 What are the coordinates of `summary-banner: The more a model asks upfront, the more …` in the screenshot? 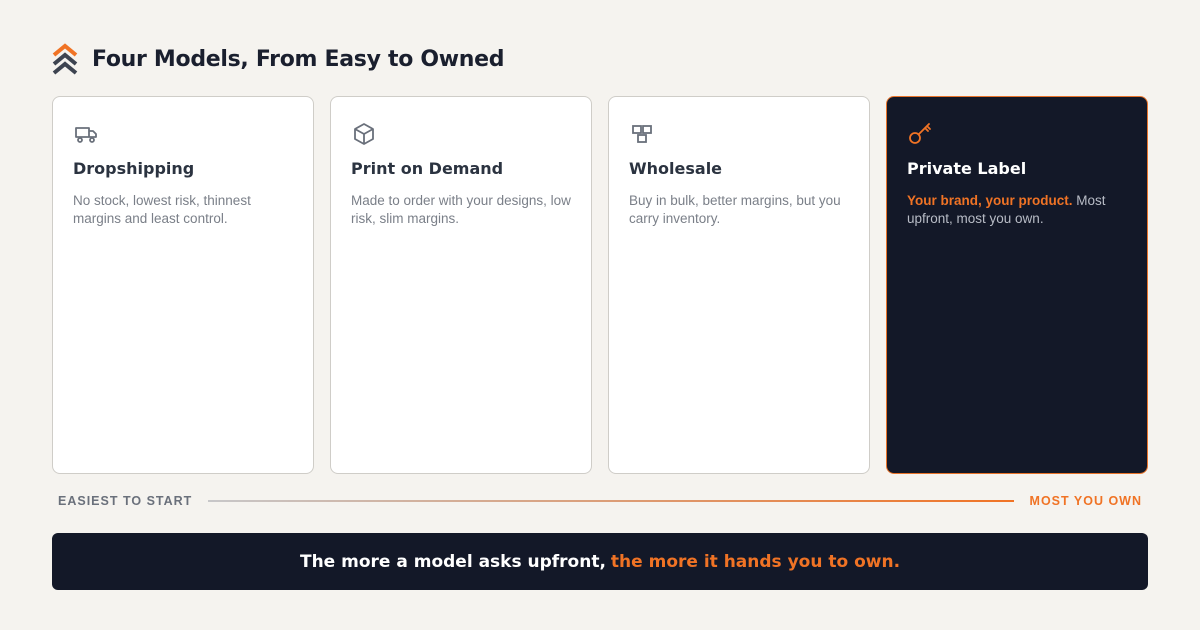 It's located at (600, 561).